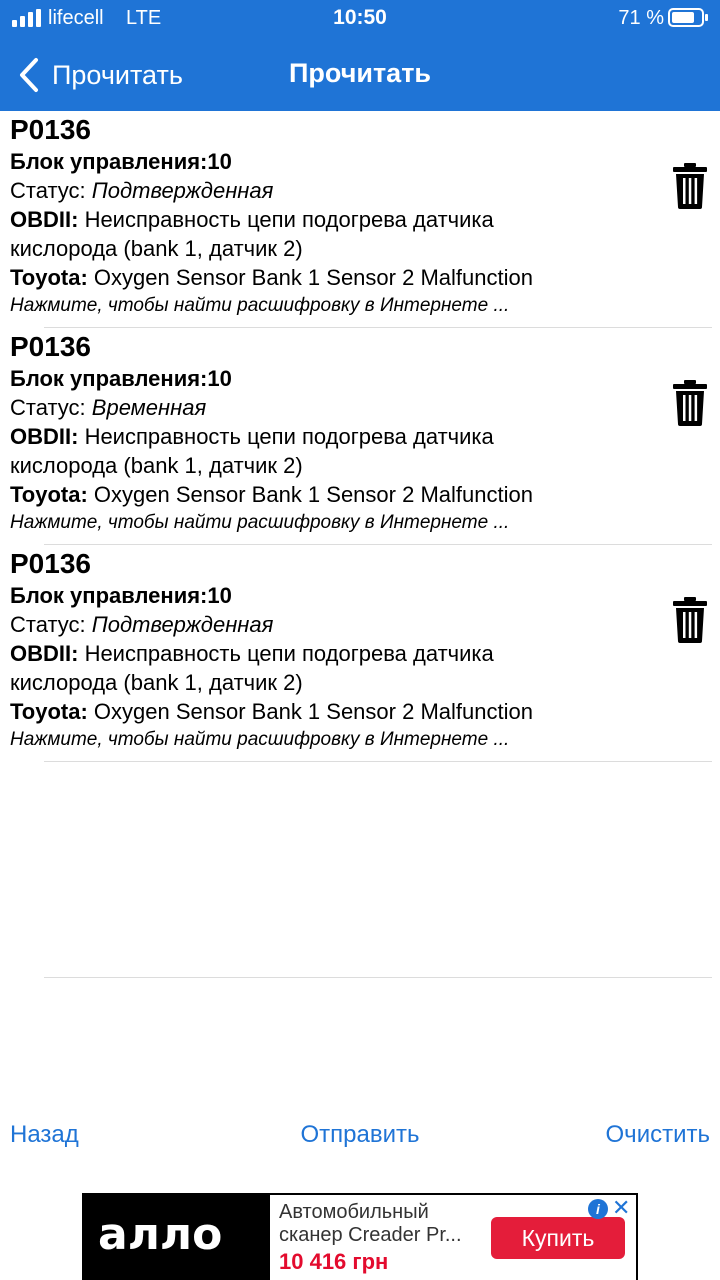 The image size is (720, 1280). I want to click on status-bar: lifecell LTE 10:50 71 %, so click(360, 20).